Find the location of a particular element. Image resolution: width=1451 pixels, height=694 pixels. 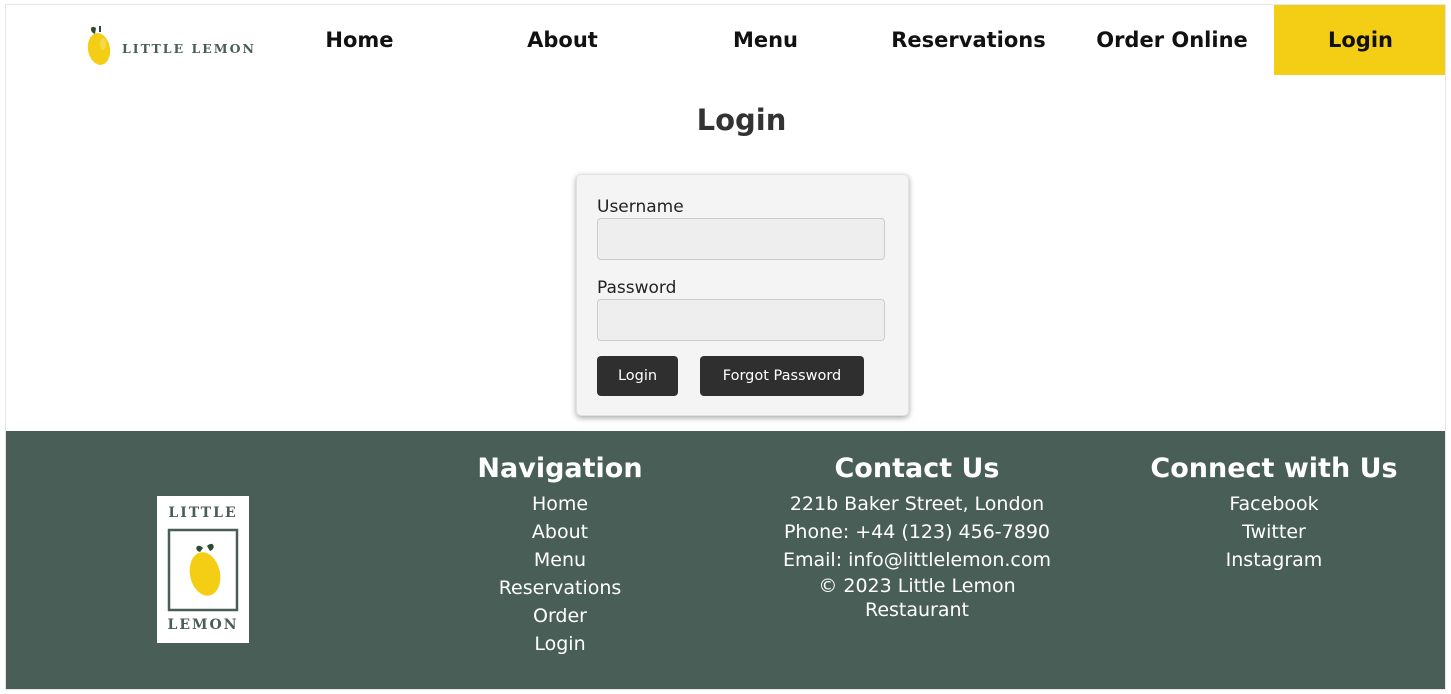

nav-login: Login is located at coordinates (1359, 40).